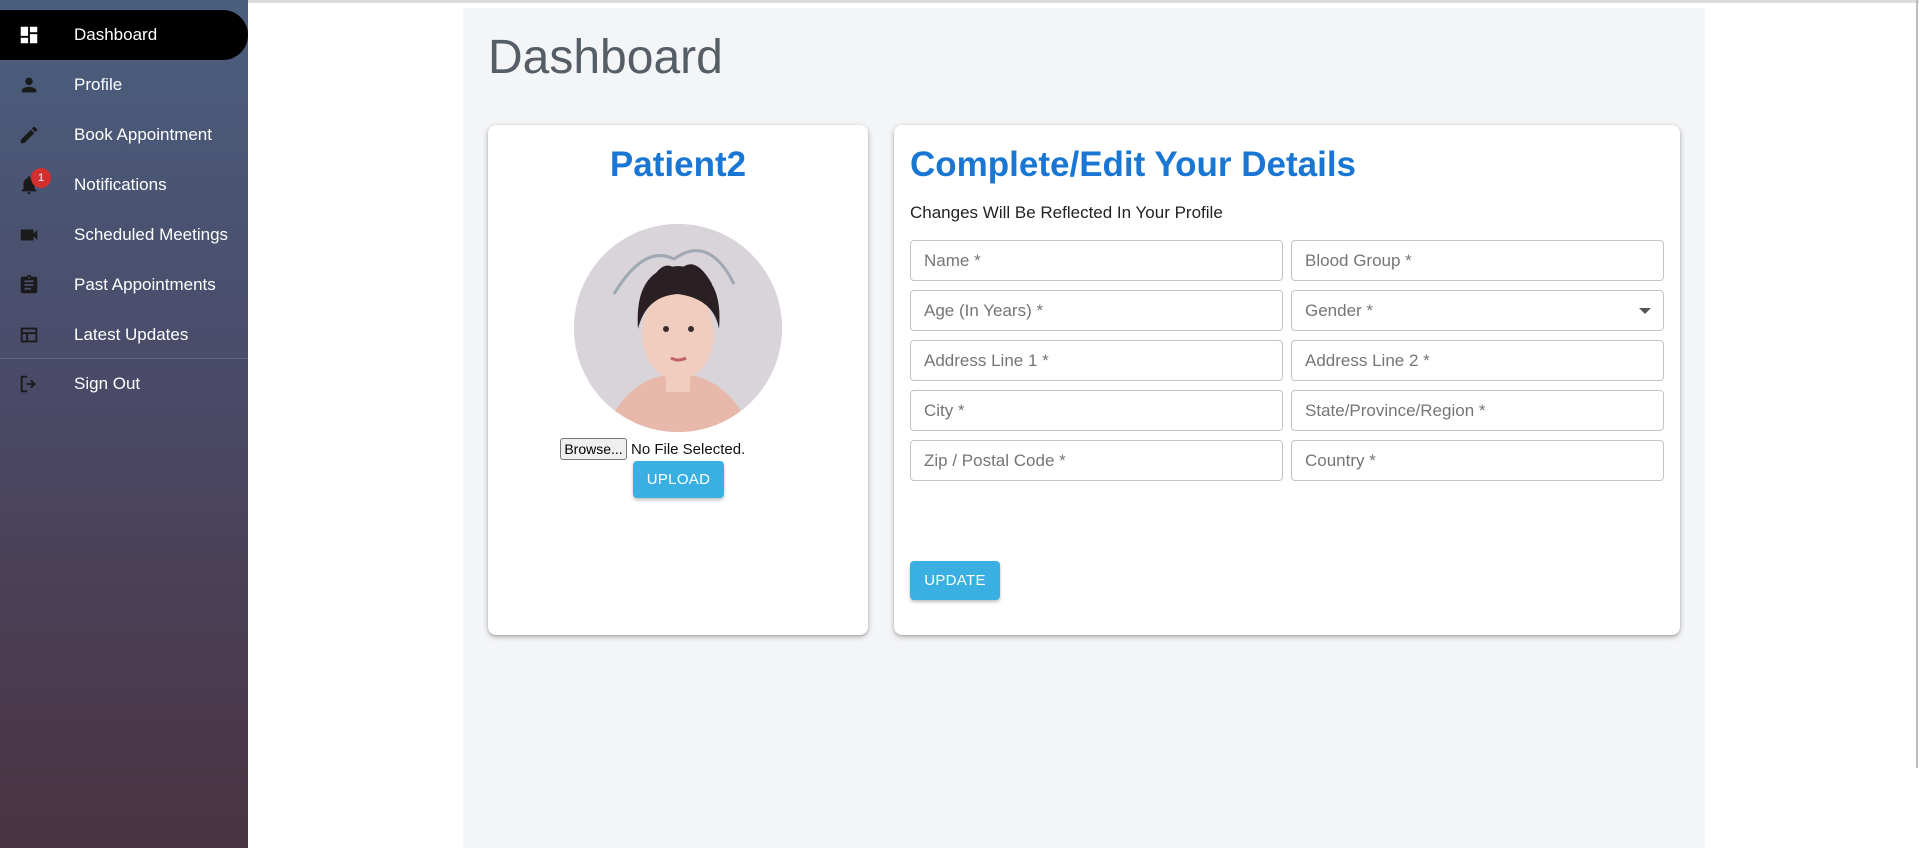  I want to click on sidebar-item-sign-out: Sign Out, so click(124, 384).